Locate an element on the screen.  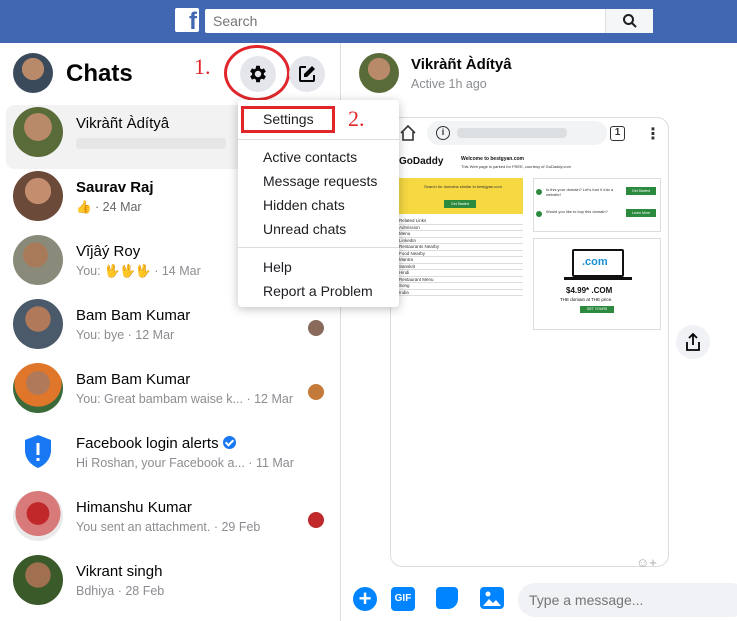
url-bar: i is located at coordinates (517, 133).